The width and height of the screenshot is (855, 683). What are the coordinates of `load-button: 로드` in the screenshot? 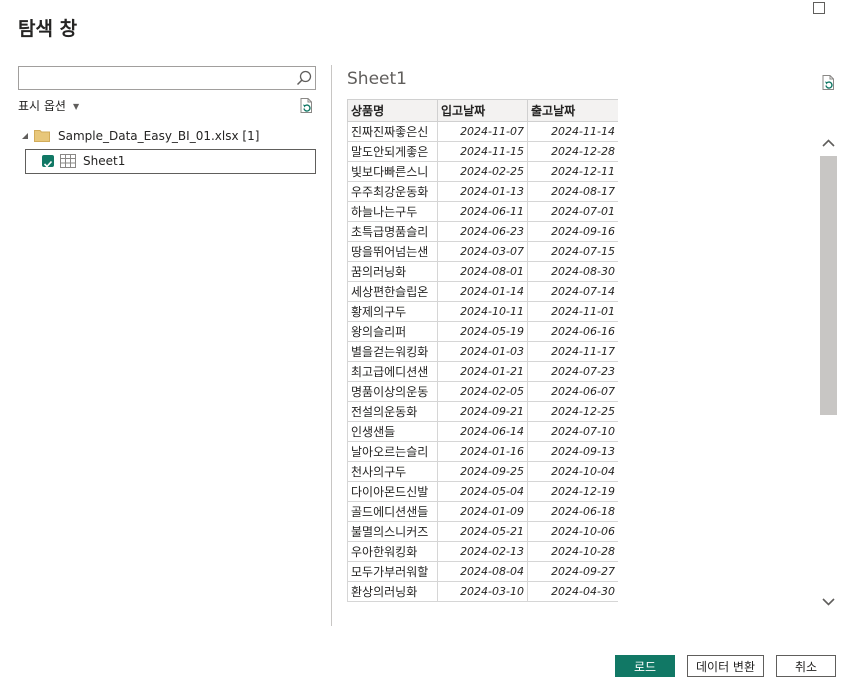 It's located at (645, 666).